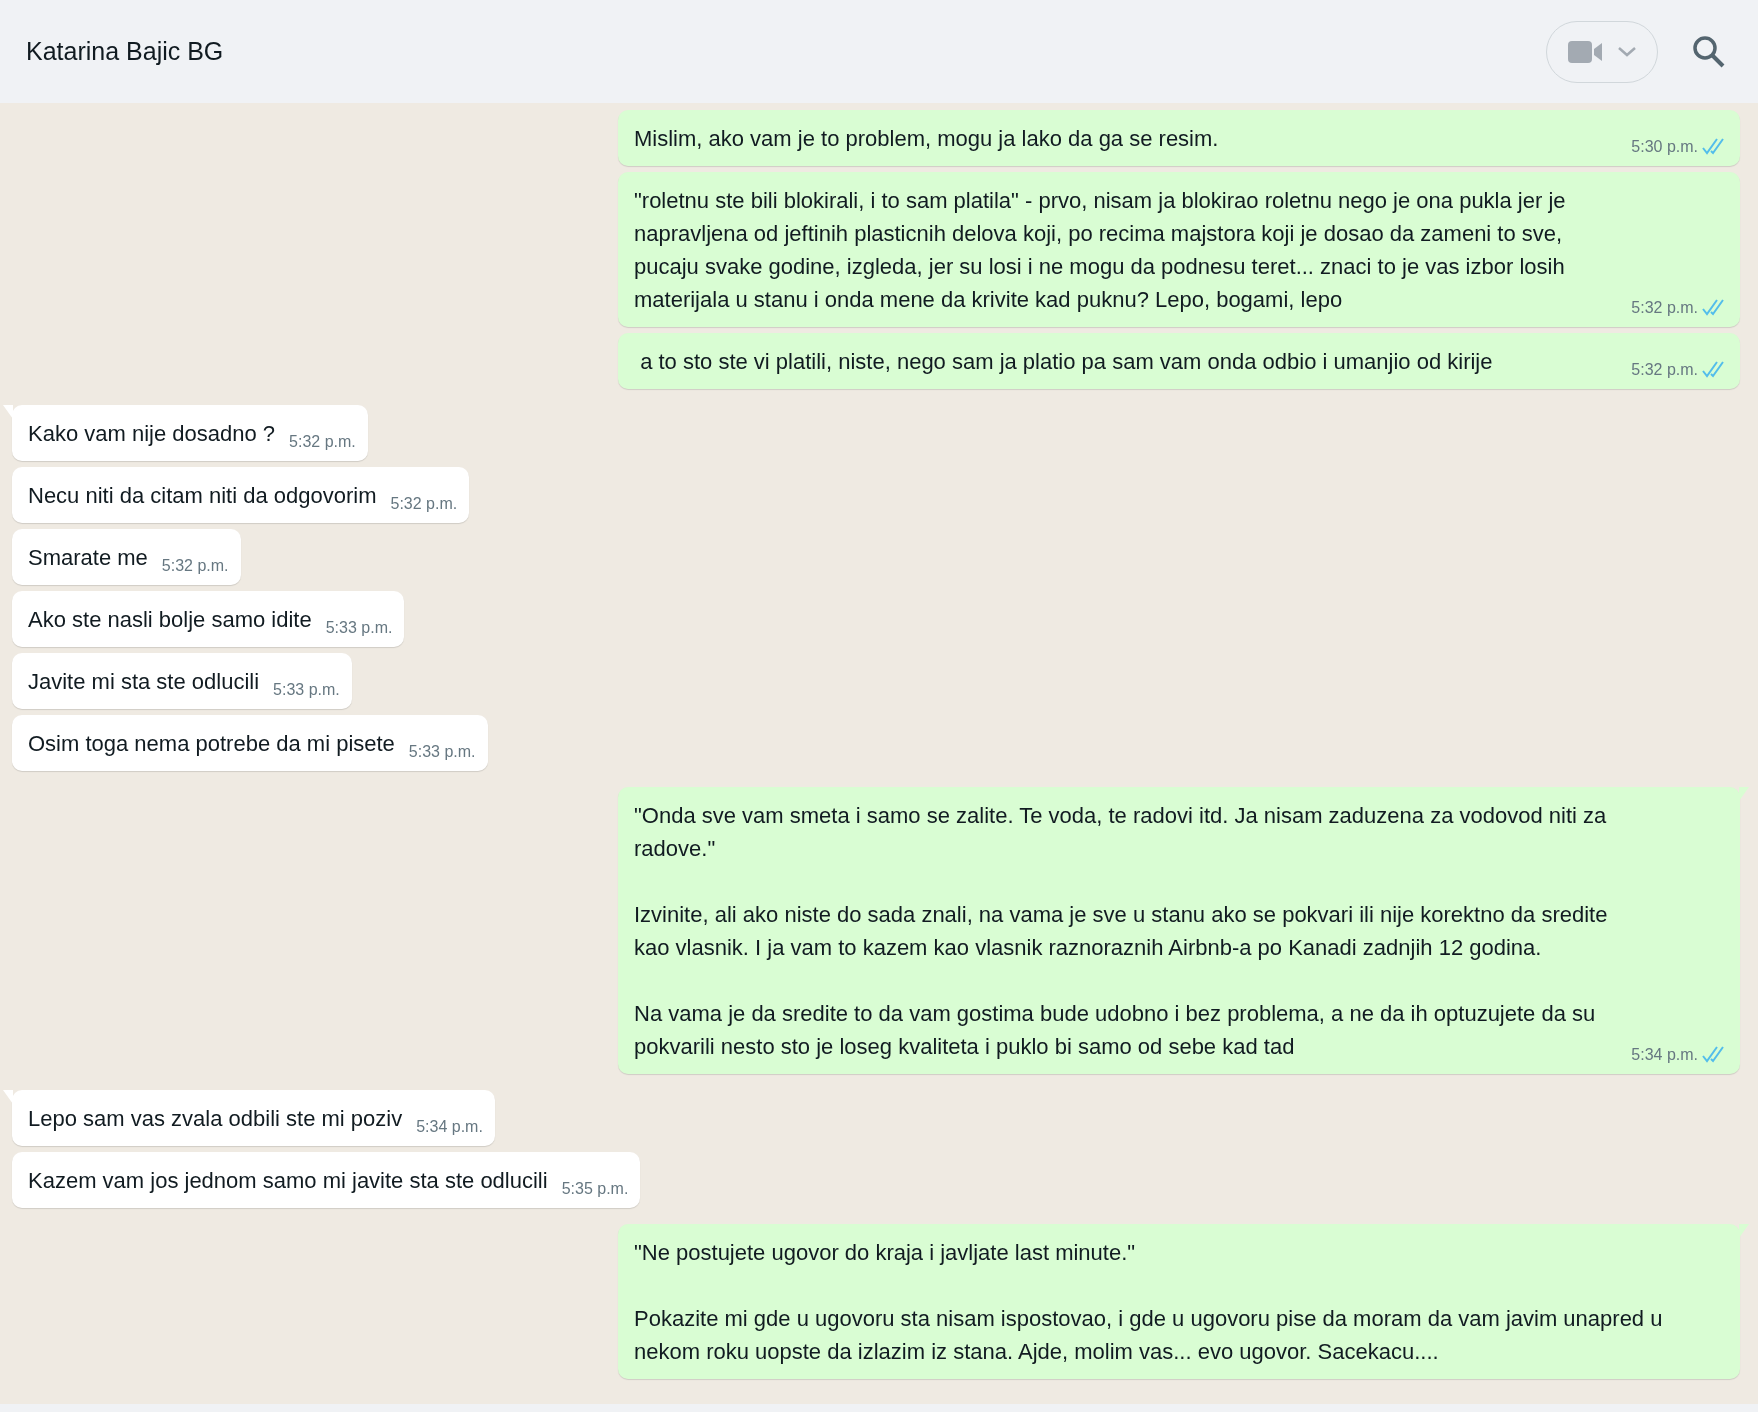  What do you see at coordinates (152, 434) in the screenshot?
I see `message-text: Kako vam nije dosadno ?` at bounding box center [152, 434].